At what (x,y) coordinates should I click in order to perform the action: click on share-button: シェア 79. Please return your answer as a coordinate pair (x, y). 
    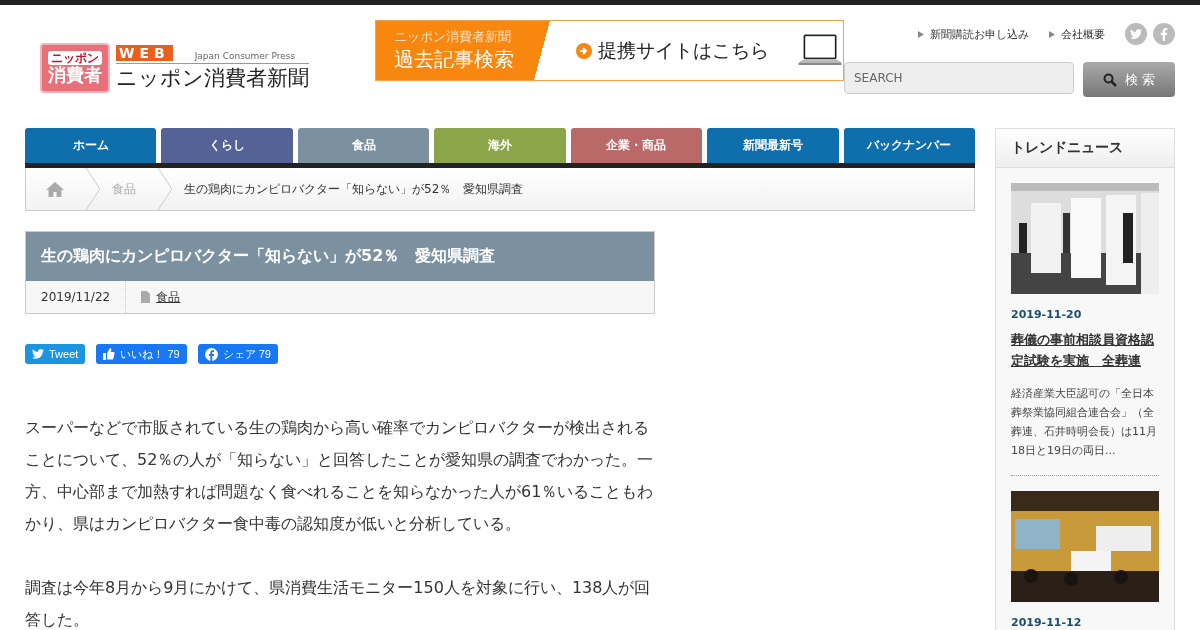
    Looking at the image, I should click on (237, 354).